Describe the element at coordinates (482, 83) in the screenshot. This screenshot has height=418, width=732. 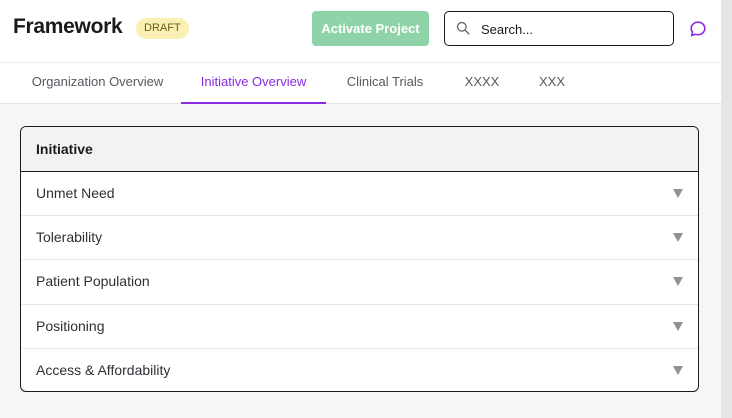
I see `tab-xxxx: XXXX` at that location.